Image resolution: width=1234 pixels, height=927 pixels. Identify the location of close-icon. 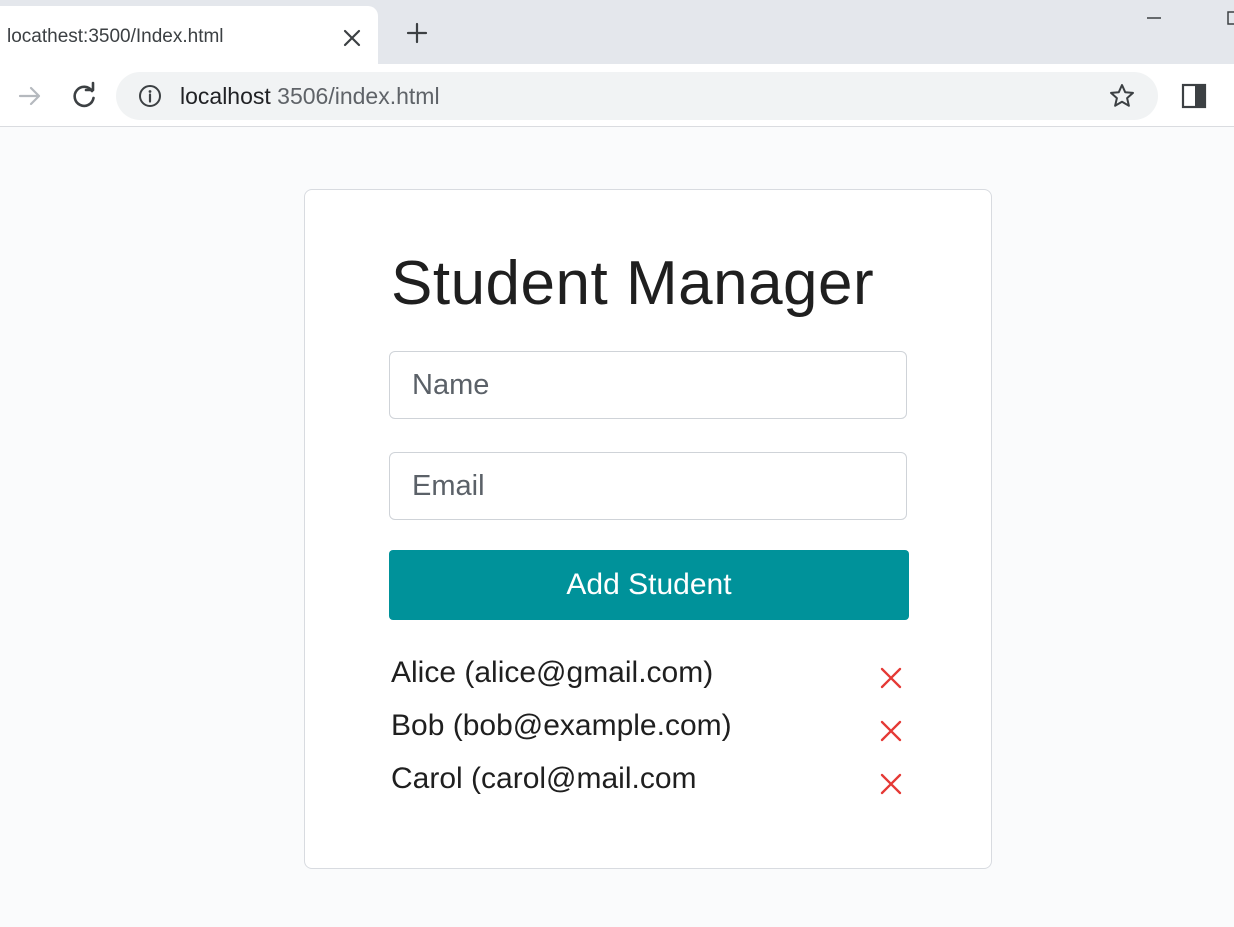
(352, 38).